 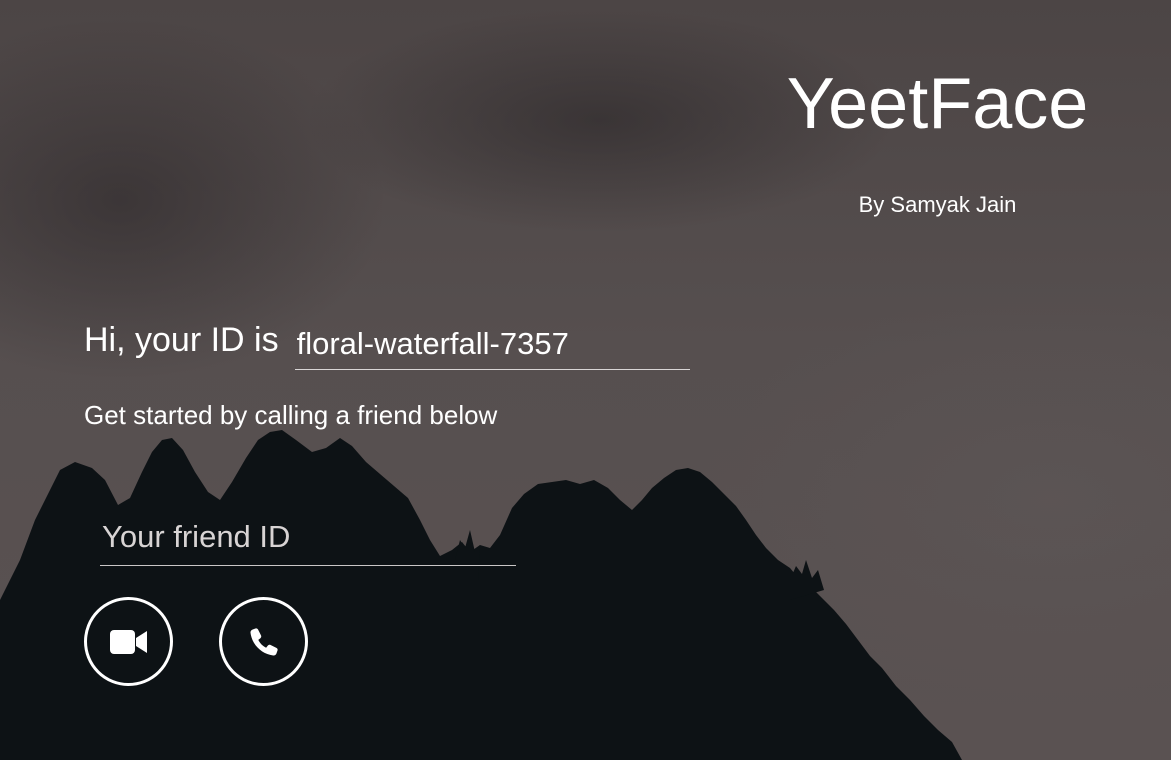 I want to click on phone-icon, so click(x=263, y=641).